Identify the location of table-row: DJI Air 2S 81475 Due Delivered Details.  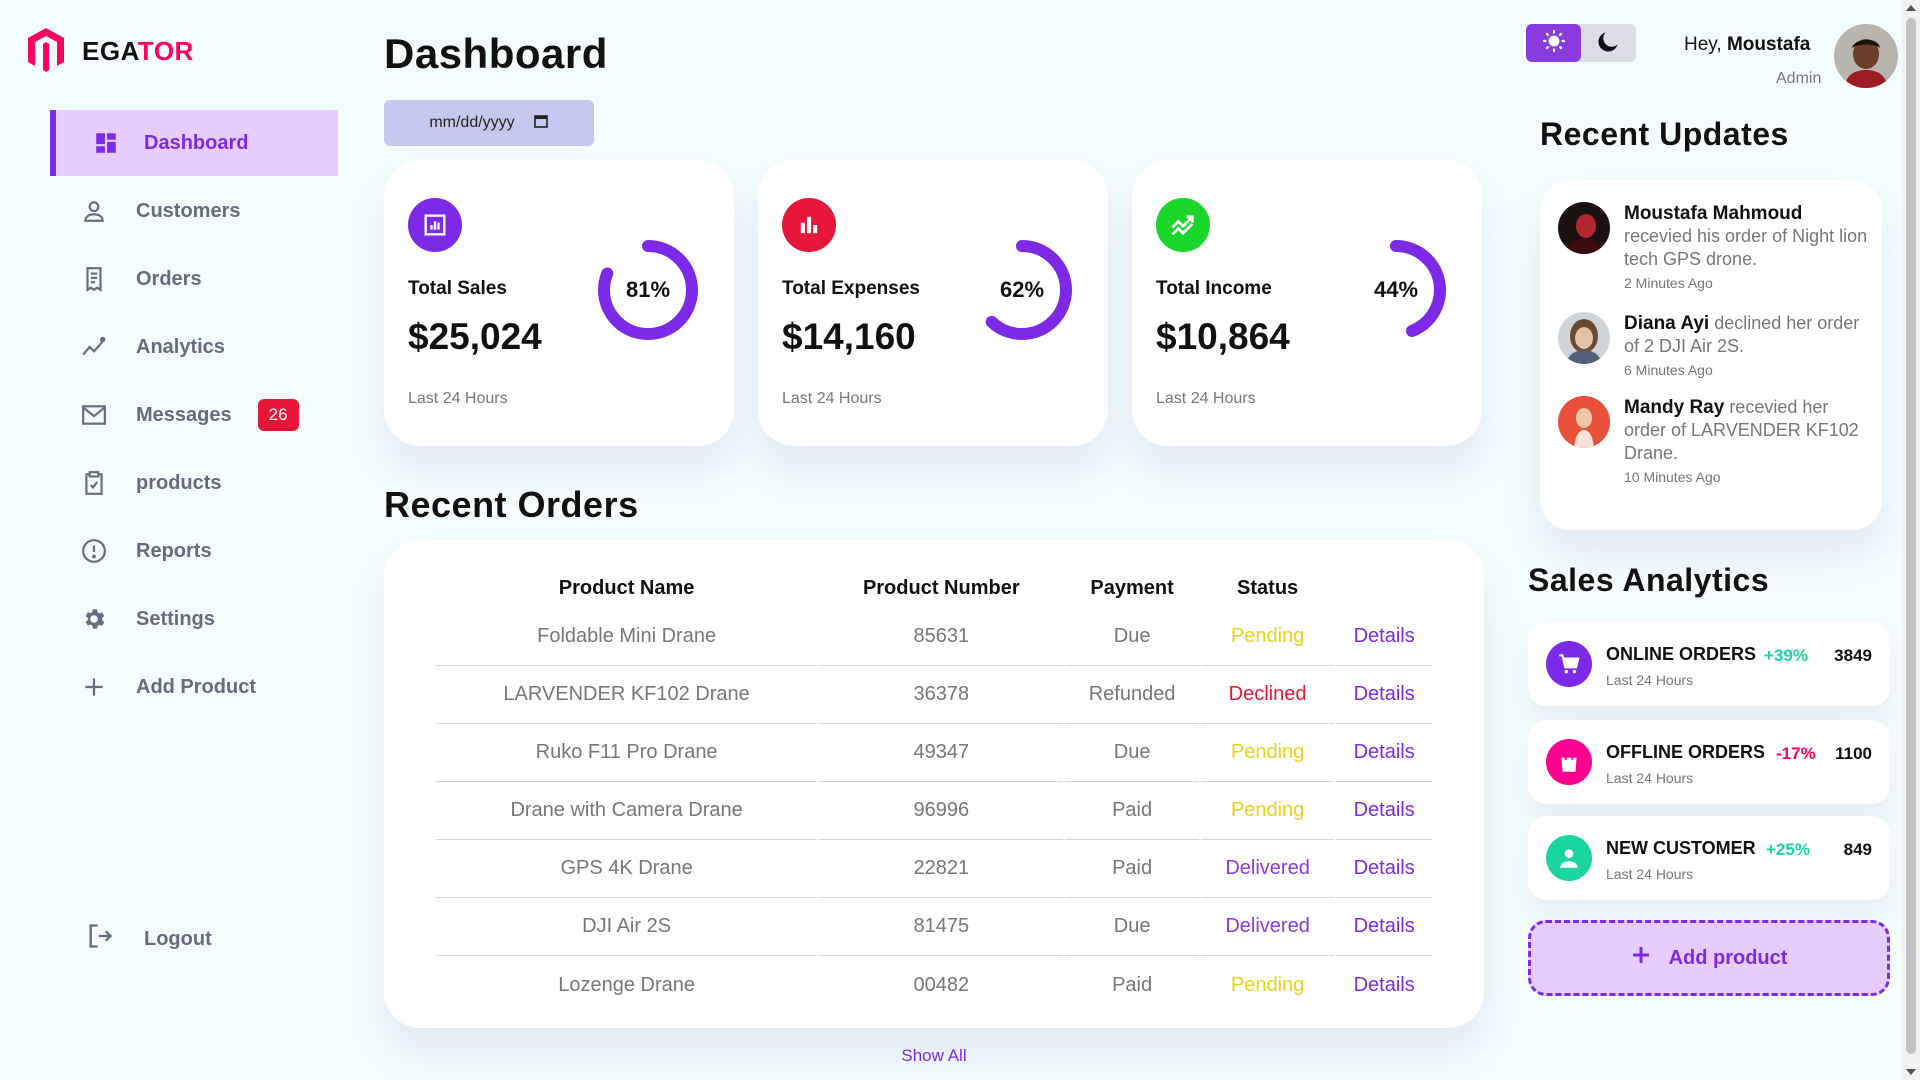
(934, 927).